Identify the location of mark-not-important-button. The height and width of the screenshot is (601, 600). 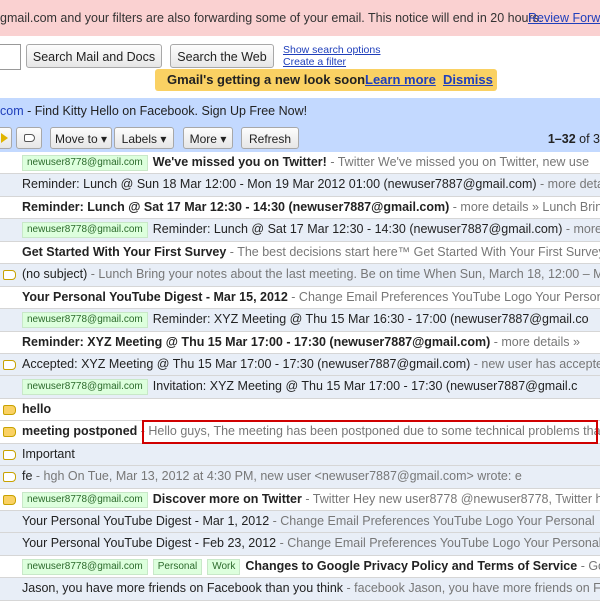
(29, 138).